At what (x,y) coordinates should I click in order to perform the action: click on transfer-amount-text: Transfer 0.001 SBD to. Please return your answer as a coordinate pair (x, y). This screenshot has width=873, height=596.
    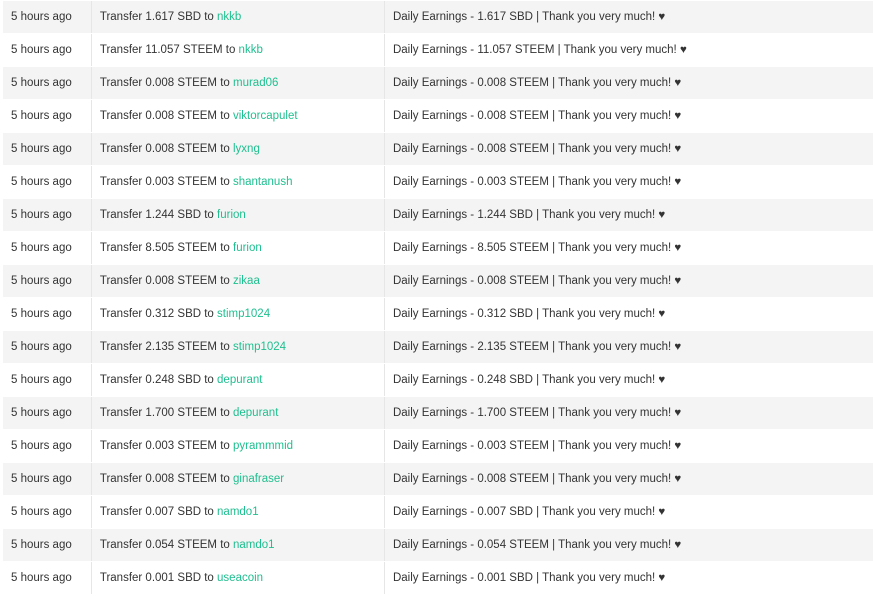
    Looking at the image, I should click on (158, 578).